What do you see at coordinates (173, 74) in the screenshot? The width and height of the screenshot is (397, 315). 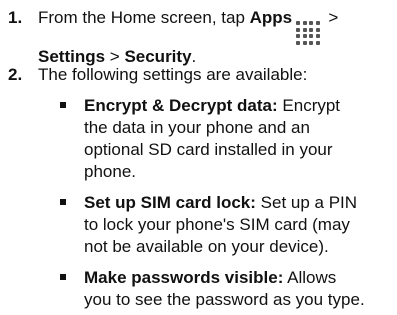 I see `step-text: The following settings are available:` at bounding box center [173, 74].